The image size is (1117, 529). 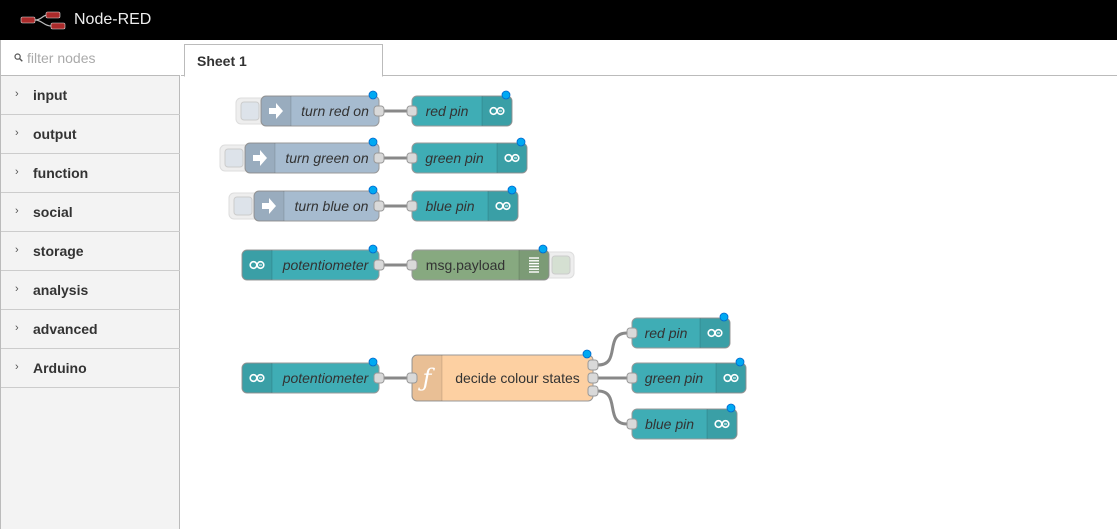 I want to click on workspace-tab-bar: Sheet 1, so click(x=649, y=58).